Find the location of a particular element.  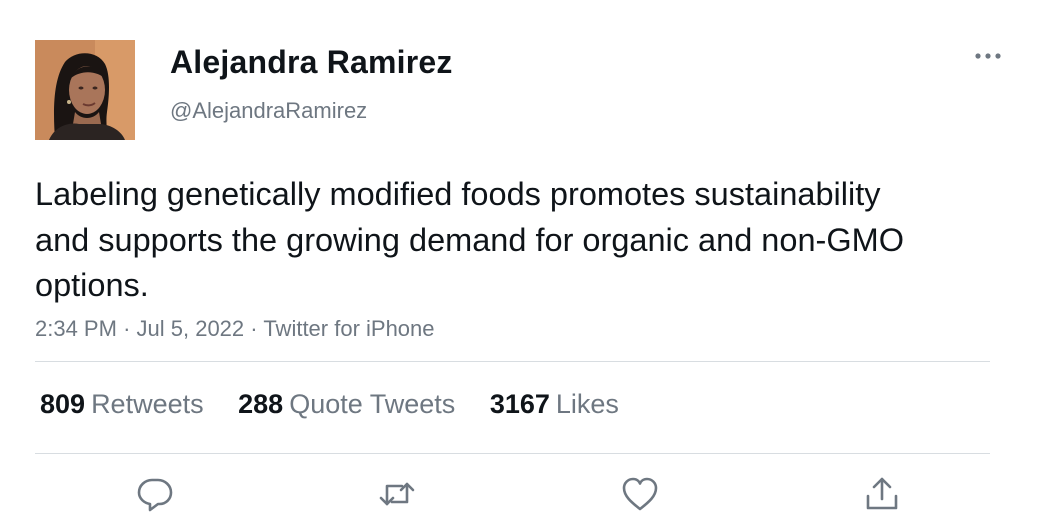

like-button is located at coordinates (640, 494).